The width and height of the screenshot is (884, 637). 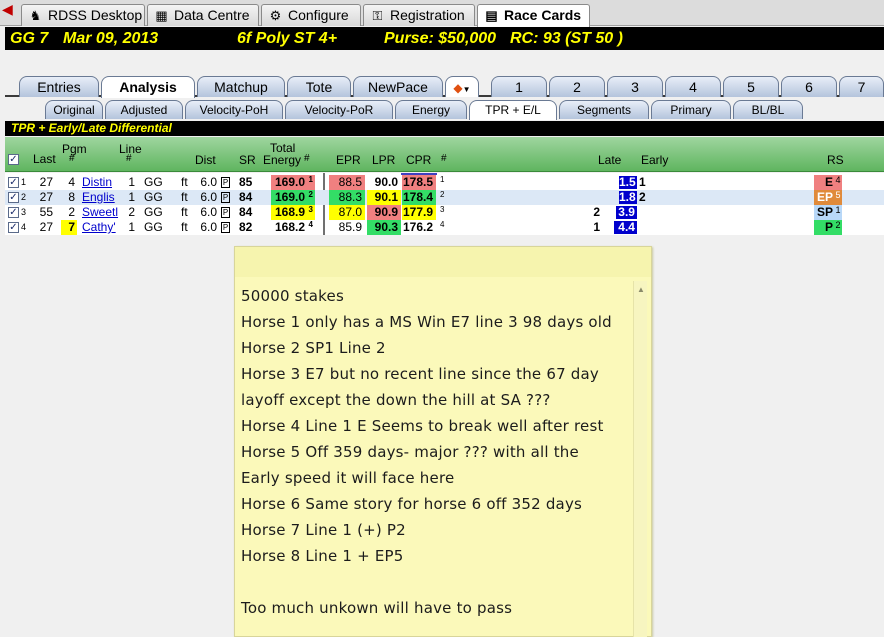 What do you see at coordinates (339, 109) in the screenshot?
I see `tab-velocity-por: Velocity-PoR` at bounding box center [339, 109].